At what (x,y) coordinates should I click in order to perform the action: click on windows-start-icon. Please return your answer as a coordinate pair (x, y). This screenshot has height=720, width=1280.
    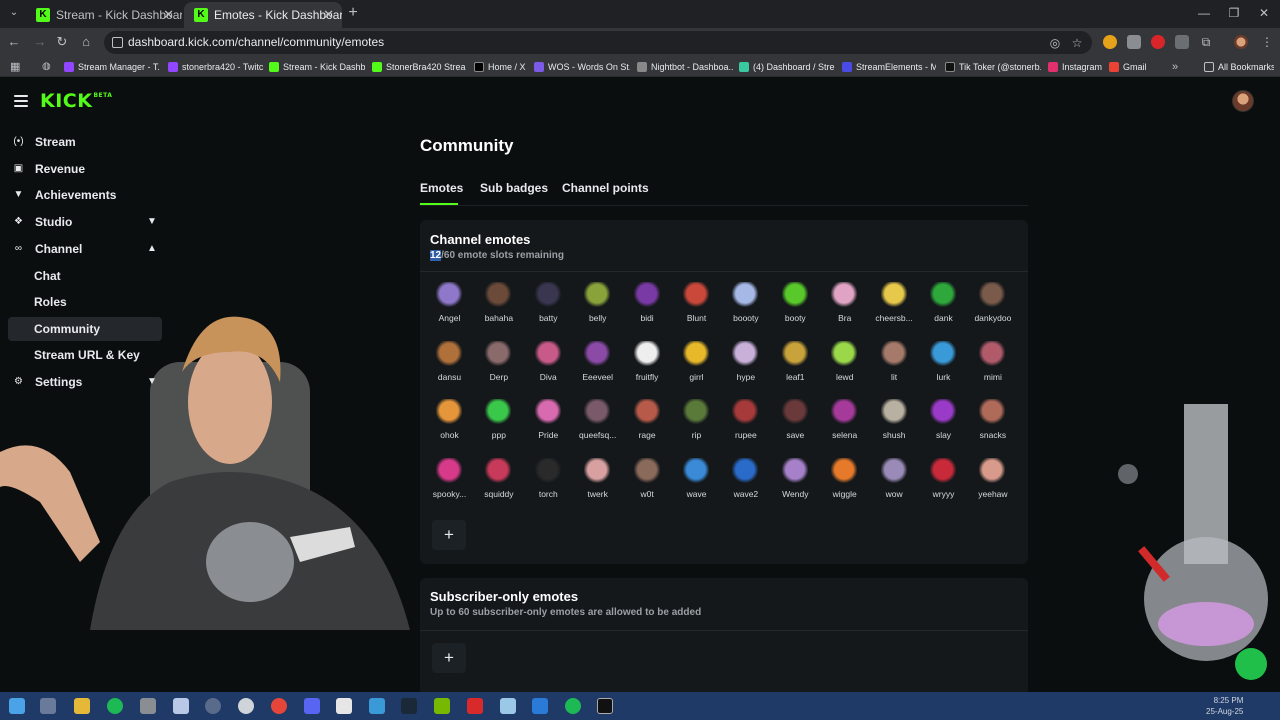
    Looking at the image, I should click on (17, 706).